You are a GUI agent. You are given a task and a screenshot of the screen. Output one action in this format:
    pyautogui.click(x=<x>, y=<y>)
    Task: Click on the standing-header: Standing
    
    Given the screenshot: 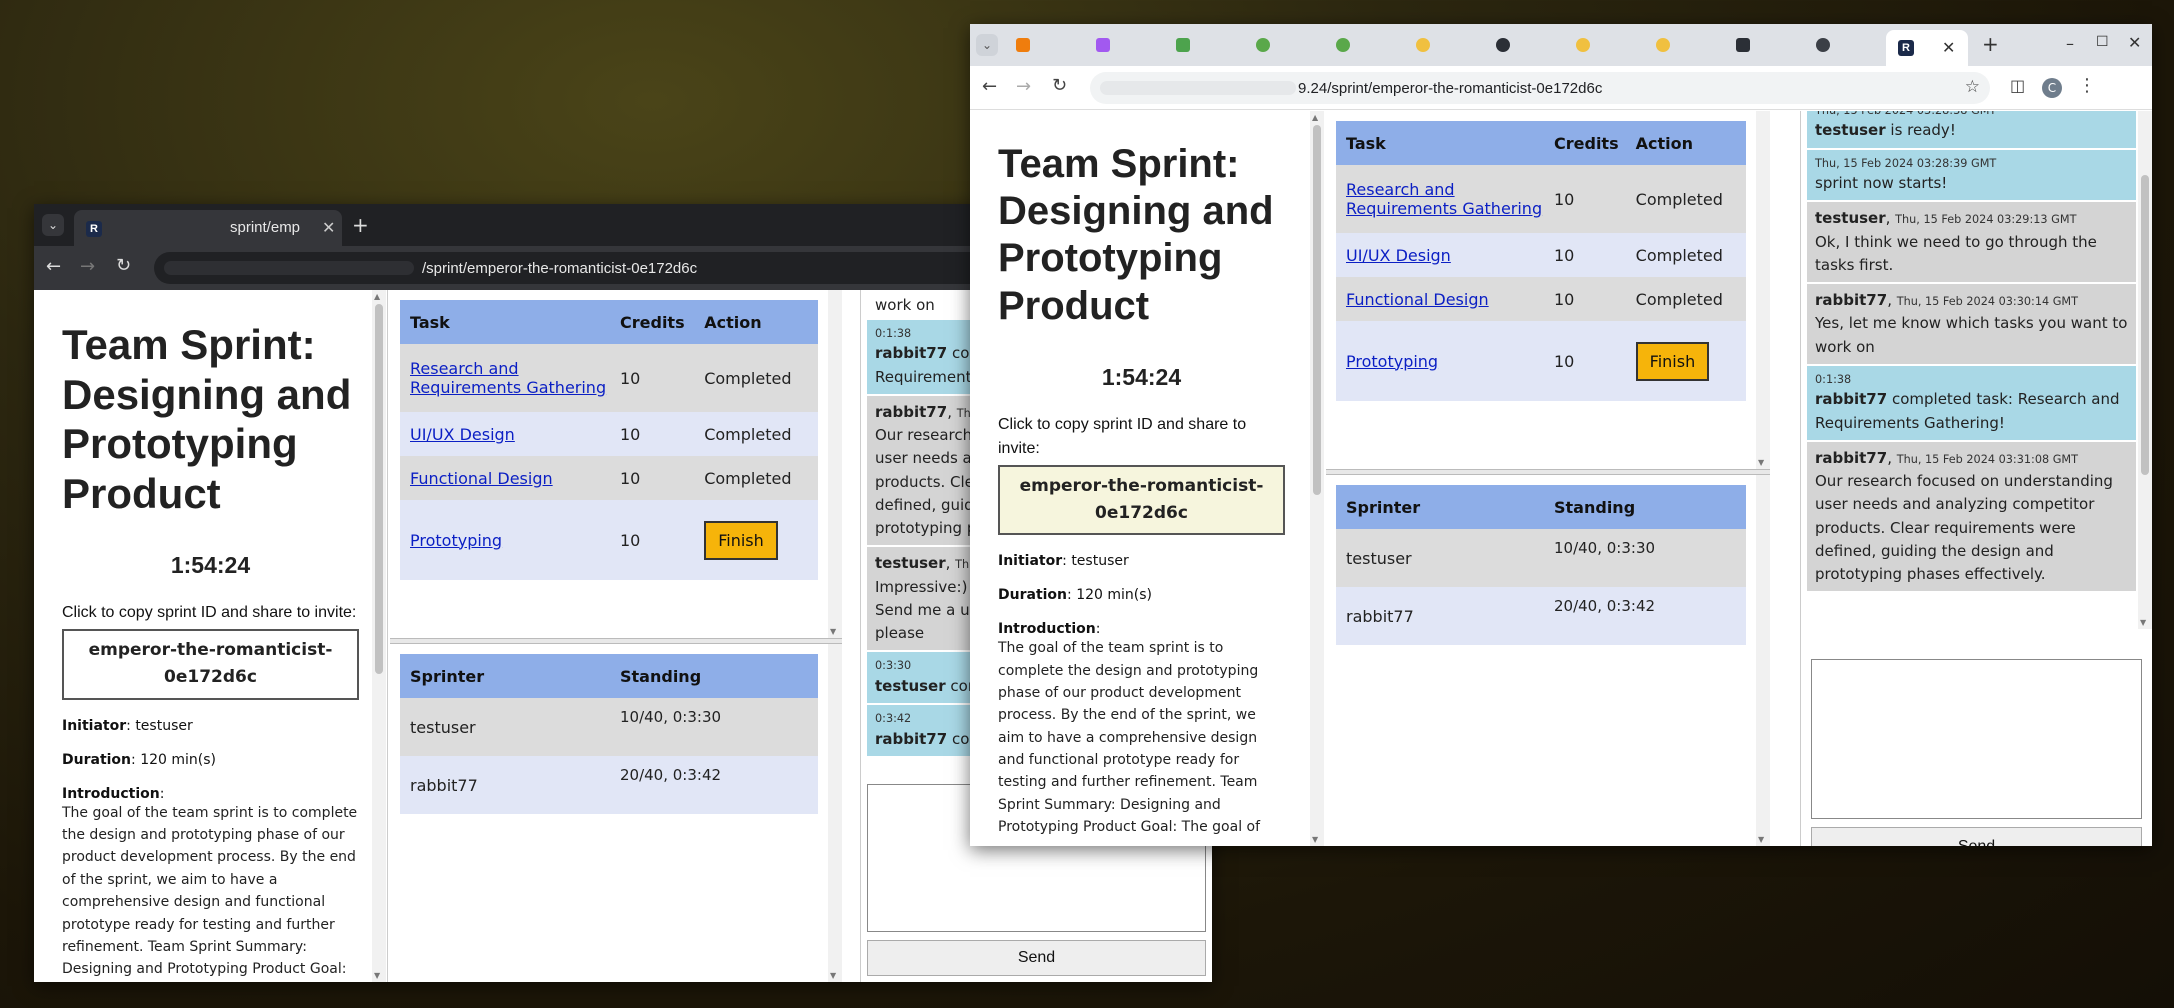 What is the action you would take?
    pyautogui.click(x=1650, y=507)
    